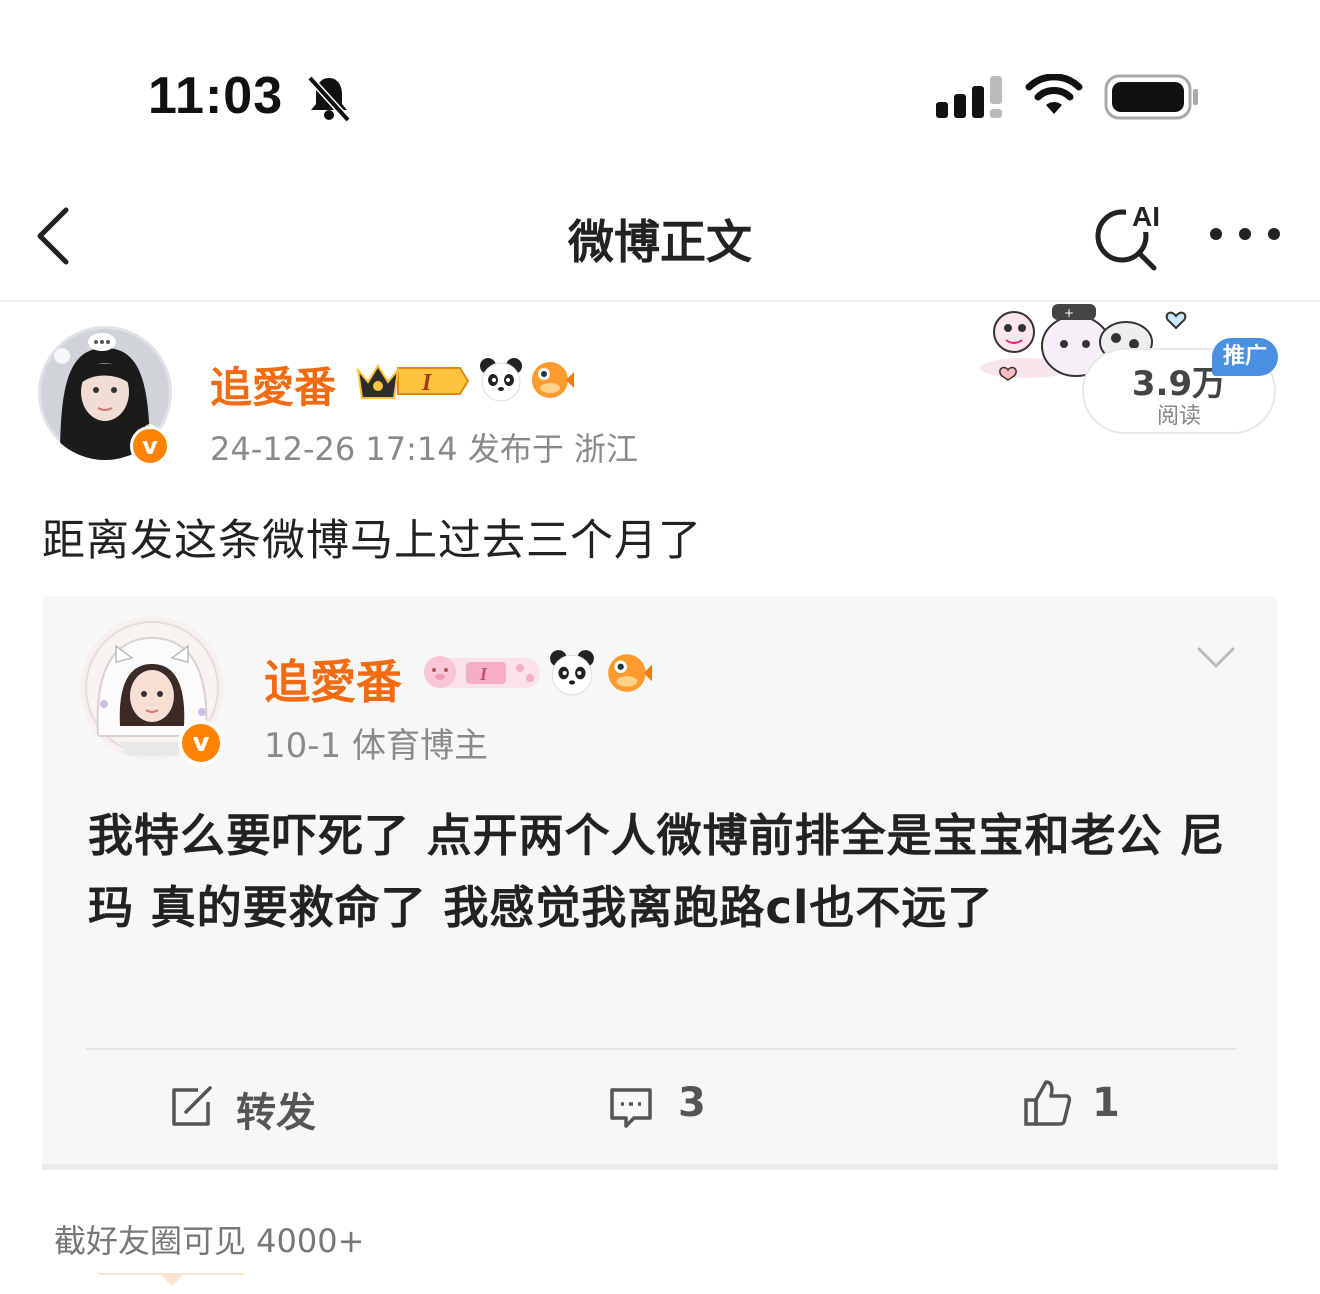  What do you see at coordinates (668, 1106) in the screenshot?
I see `comment-button: 3` at bounding box center [668, 1106].